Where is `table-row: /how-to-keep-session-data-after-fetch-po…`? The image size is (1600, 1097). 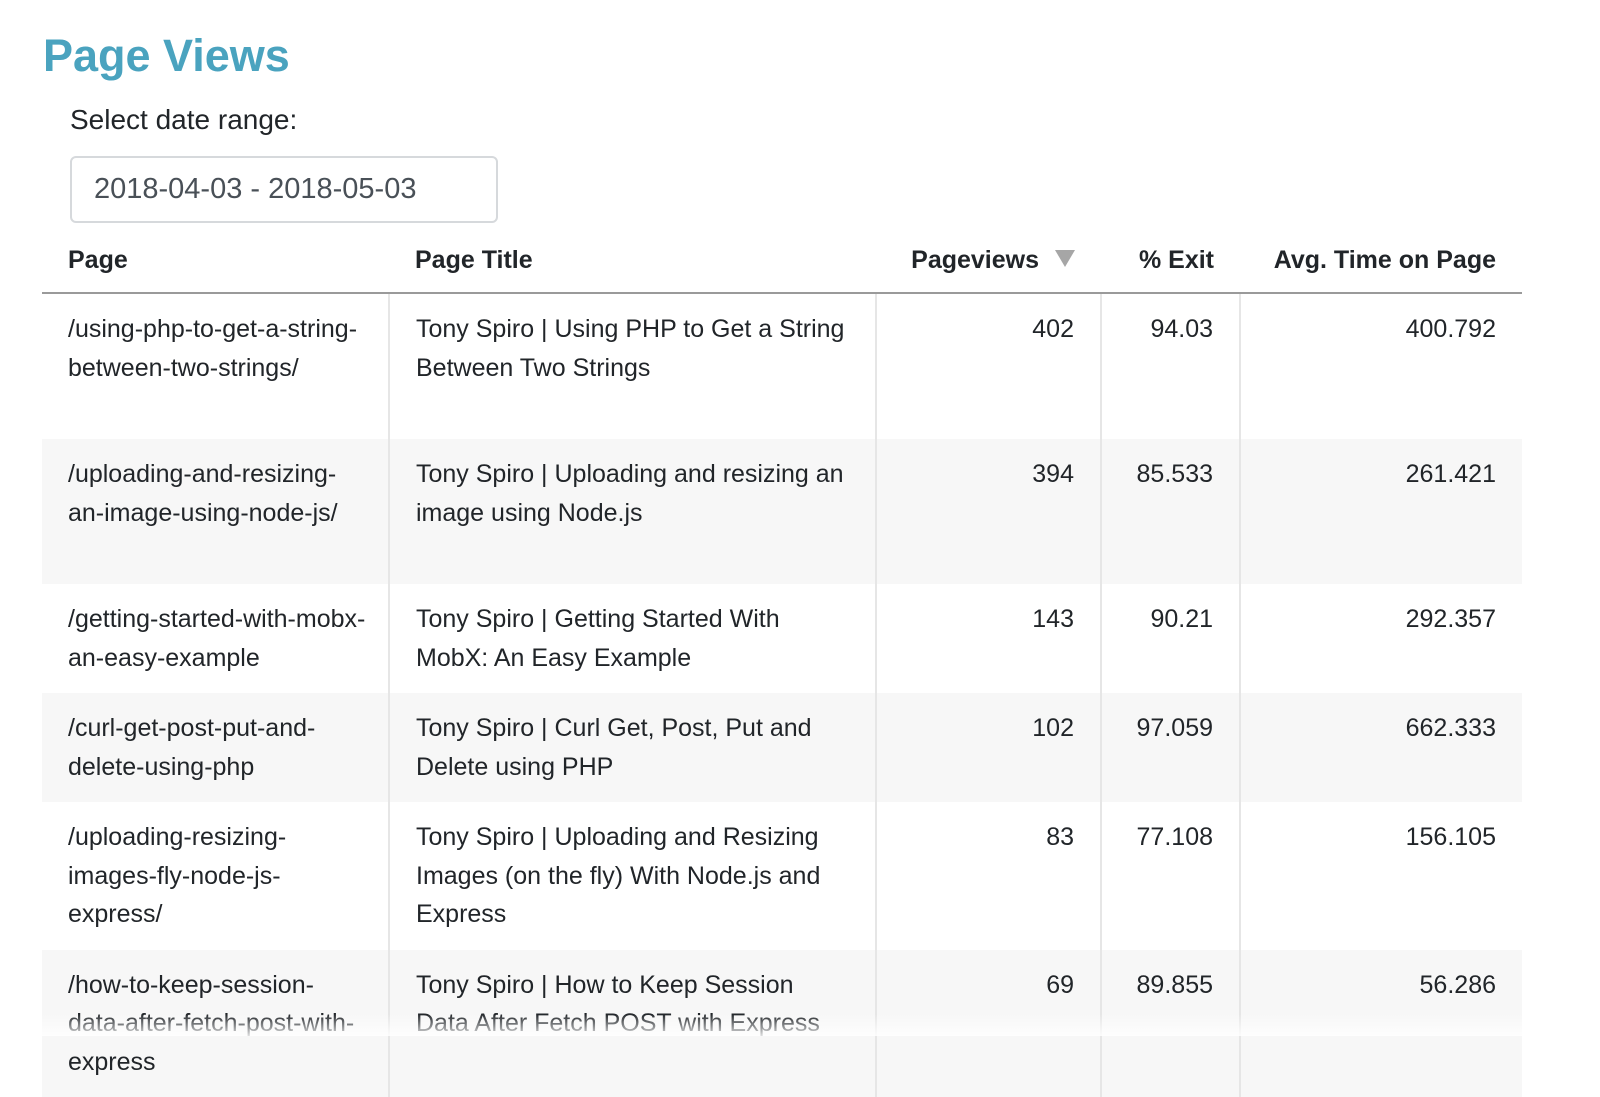 table-row: /how-to-keep-session-data-after-fetch-po… is located at coordinates (782, 1023).